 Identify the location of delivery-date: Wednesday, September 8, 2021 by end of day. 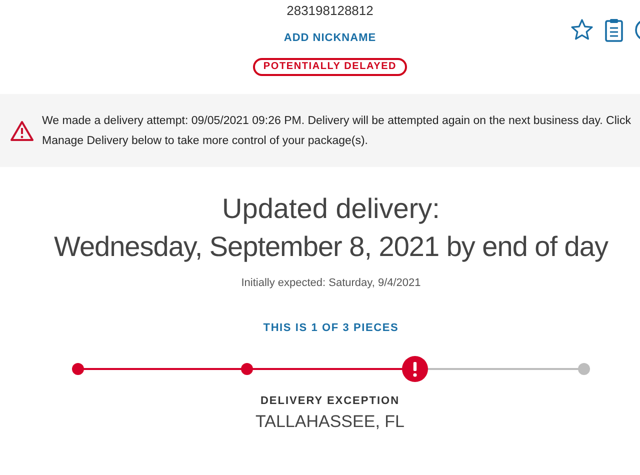
(331, 247).